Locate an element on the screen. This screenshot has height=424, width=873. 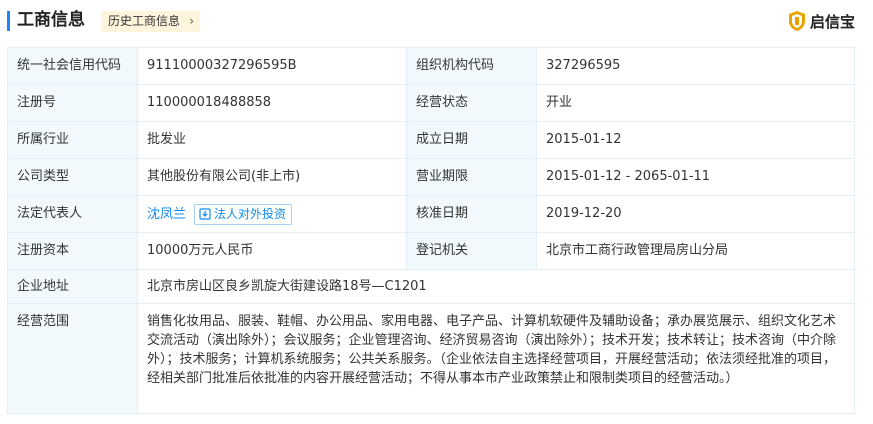
company-type-label: 公司类型 is located at coordinates (72, 177).